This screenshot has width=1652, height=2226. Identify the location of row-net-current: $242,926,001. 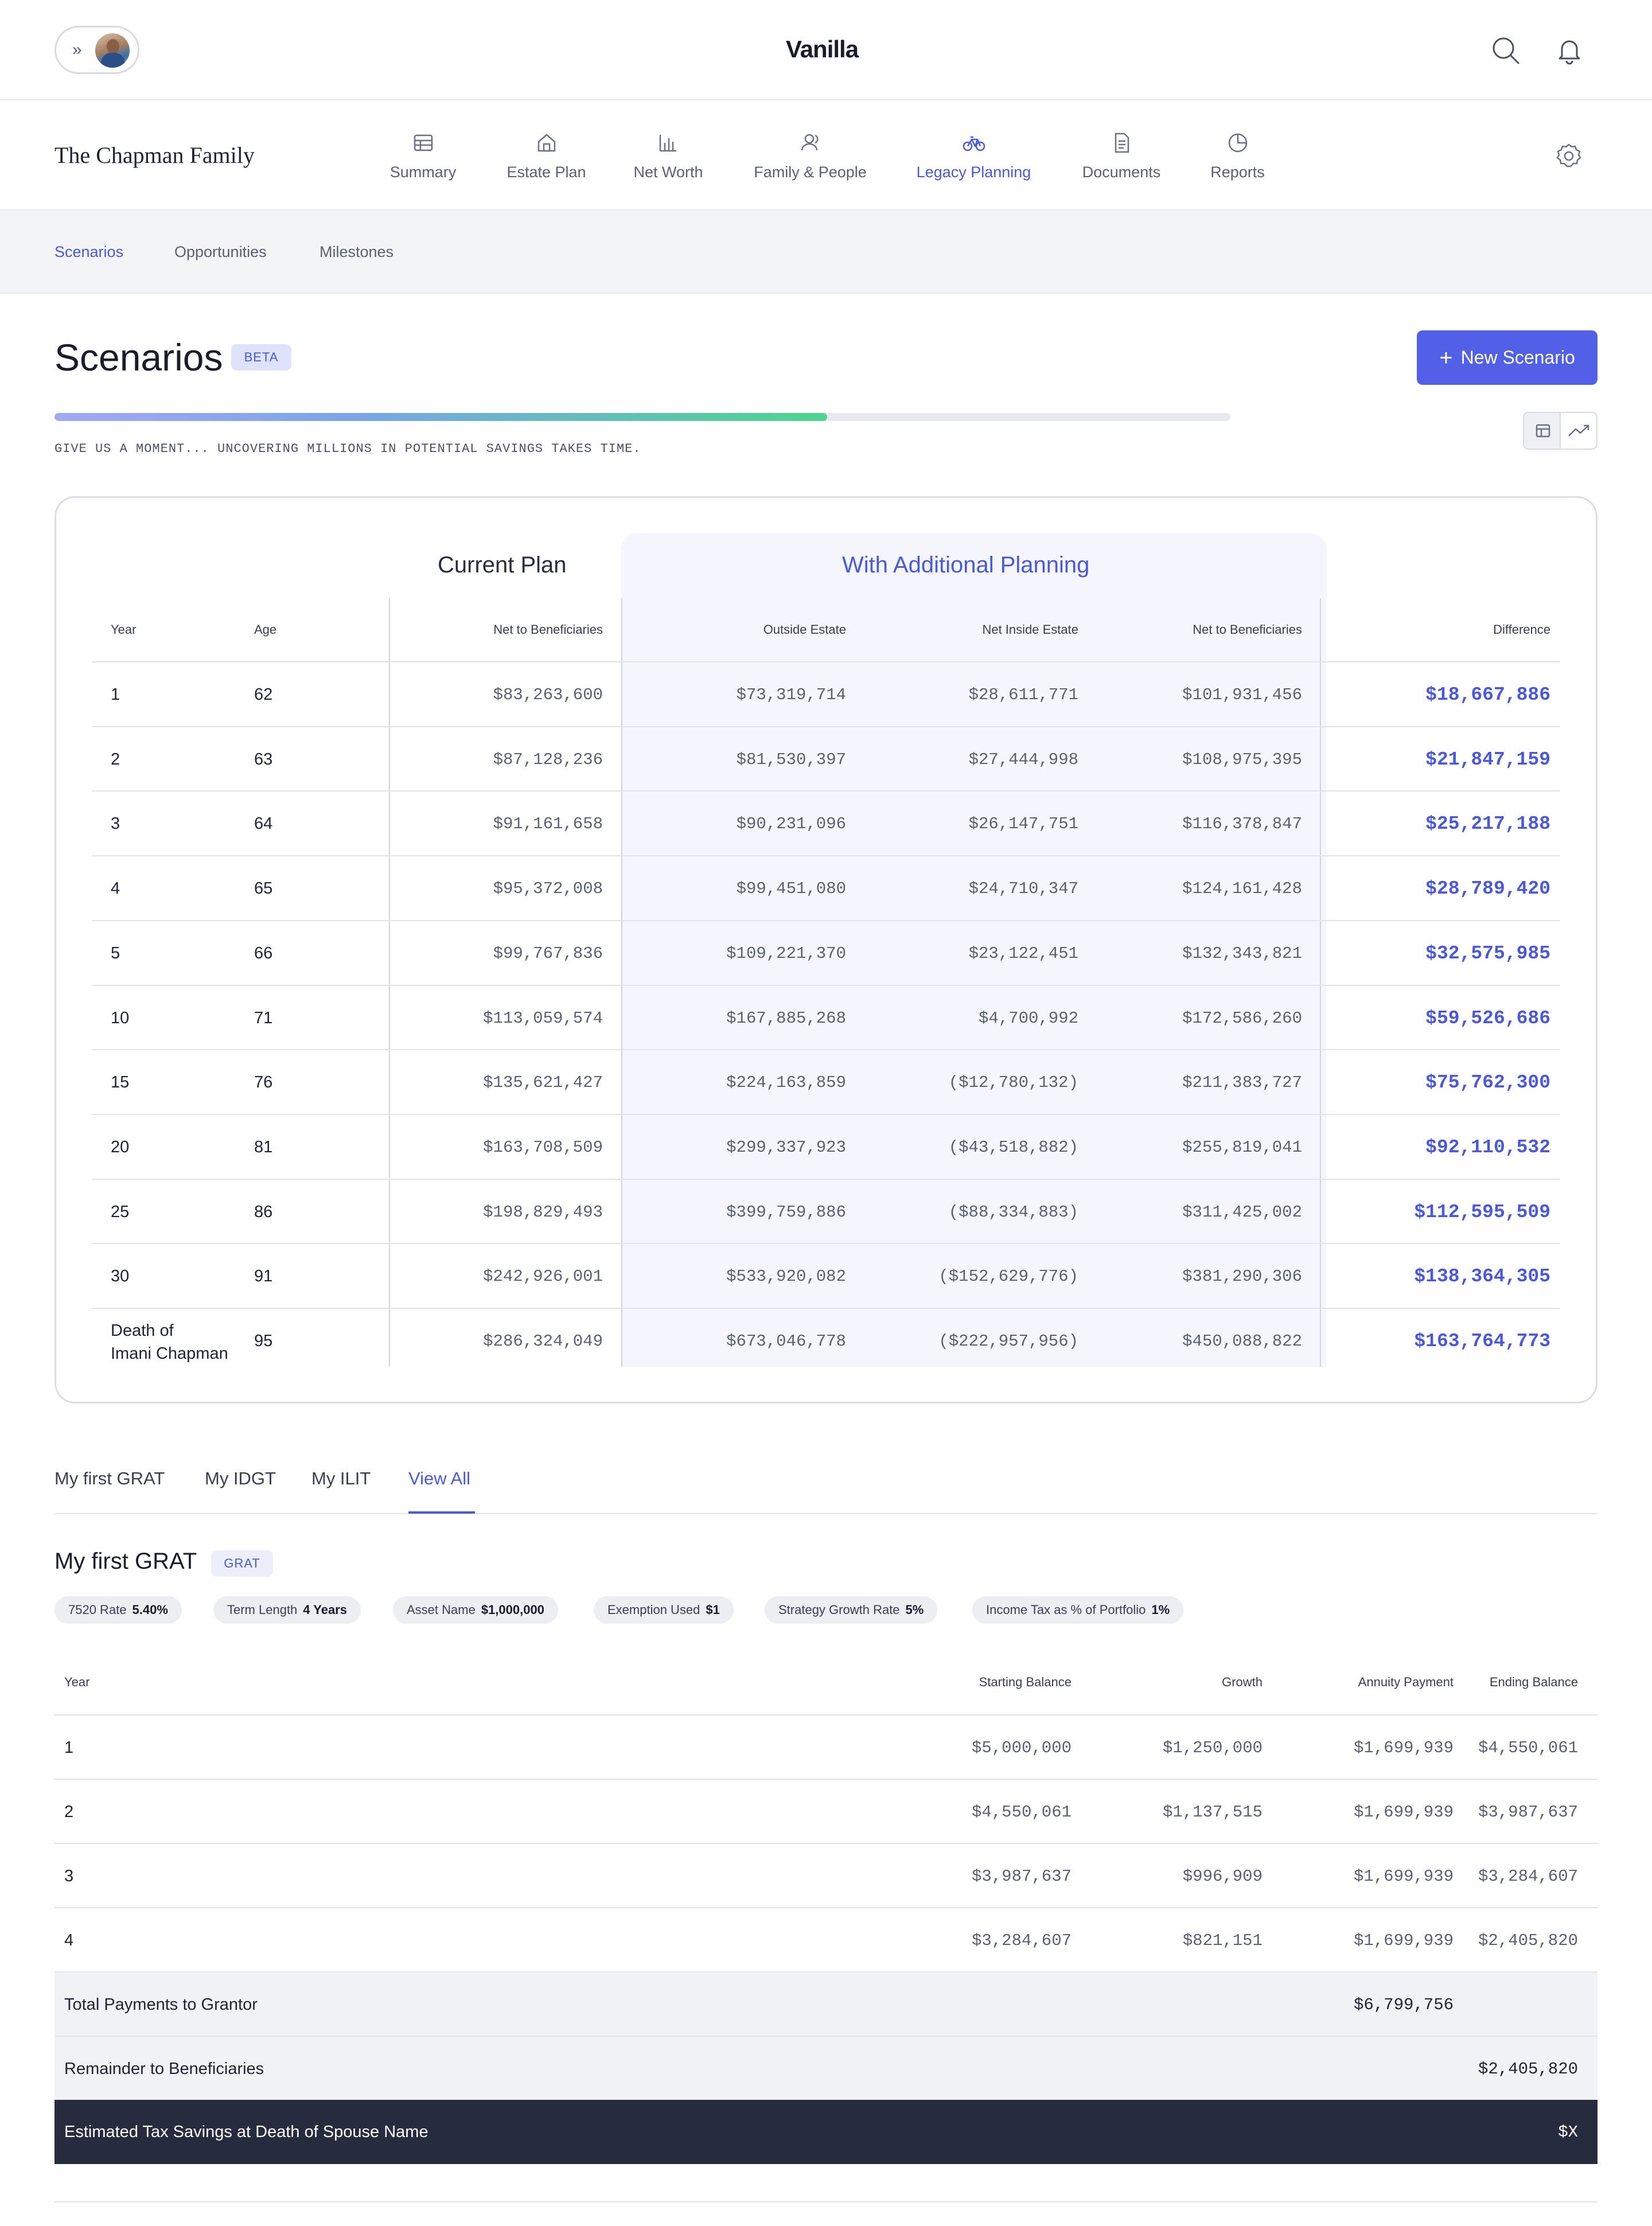
(543, 1277).